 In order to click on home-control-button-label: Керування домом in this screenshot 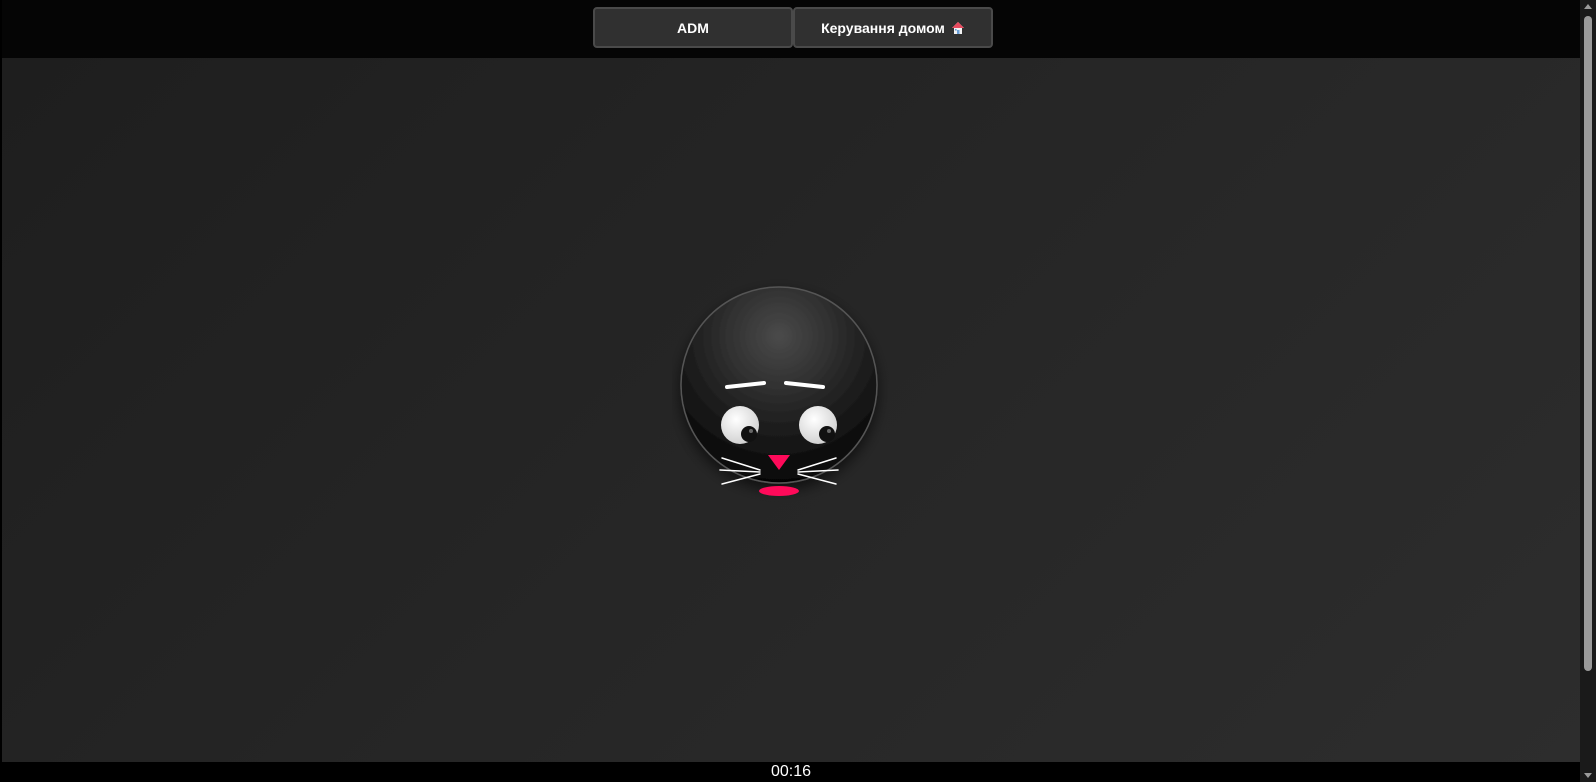, I will do `click(883, 27)`.